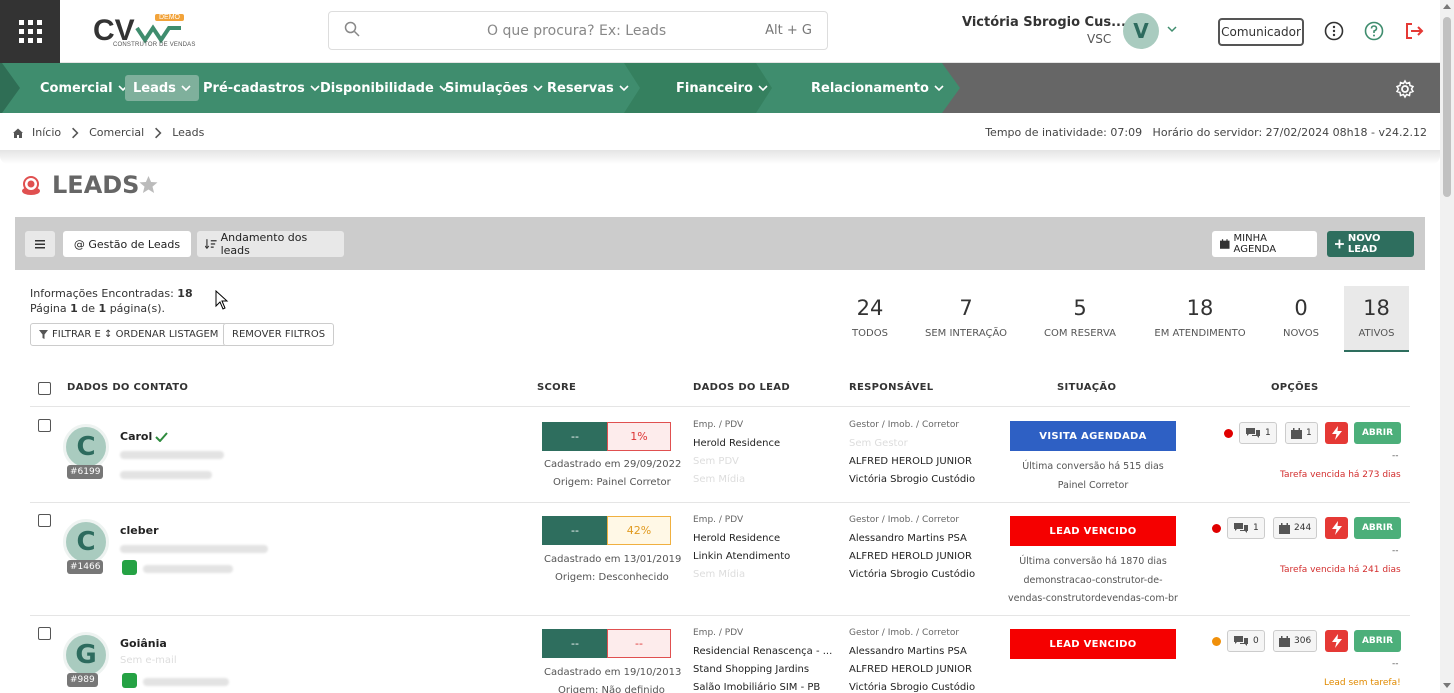 The width and height of the screenshot is (1454, 693). Describe the element at coordinates (1301, 433) in the screenshot. I see `tasks-button: 1` at that location.